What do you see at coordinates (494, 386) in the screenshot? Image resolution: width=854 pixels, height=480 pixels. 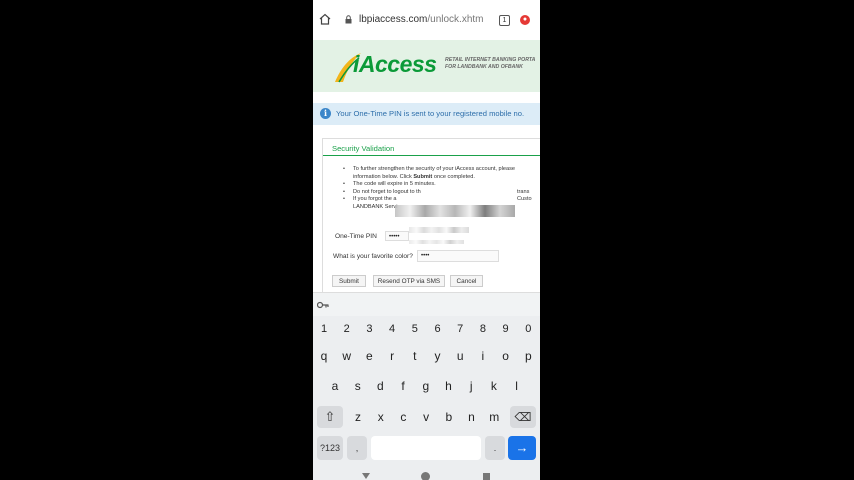 I see `key-k: k` at bounding box center [494, 386].